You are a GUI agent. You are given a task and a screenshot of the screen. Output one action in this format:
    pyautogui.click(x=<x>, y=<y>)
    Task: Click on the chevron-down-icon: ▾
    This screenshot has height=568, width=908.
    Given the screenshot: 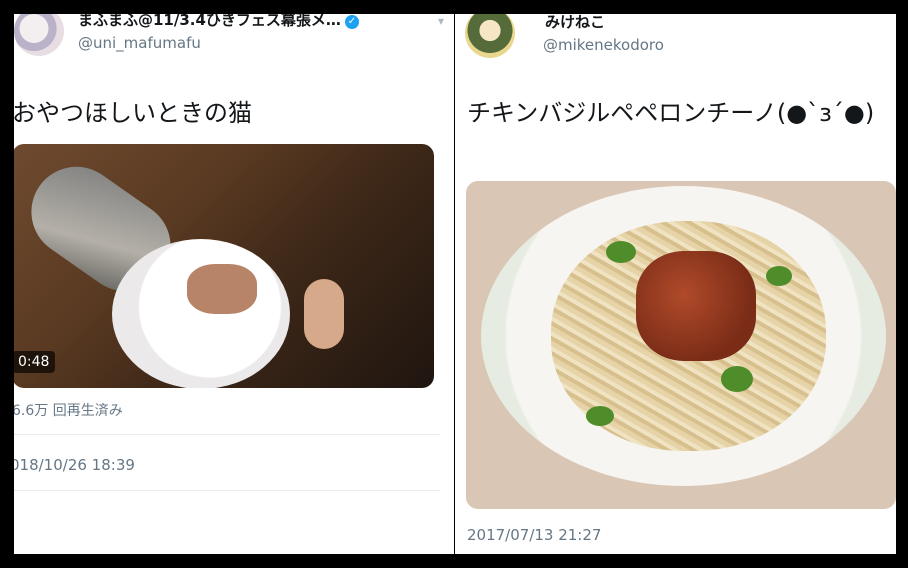 What is the action you would take?
    pyautogui.click(x=441, y=21)
    